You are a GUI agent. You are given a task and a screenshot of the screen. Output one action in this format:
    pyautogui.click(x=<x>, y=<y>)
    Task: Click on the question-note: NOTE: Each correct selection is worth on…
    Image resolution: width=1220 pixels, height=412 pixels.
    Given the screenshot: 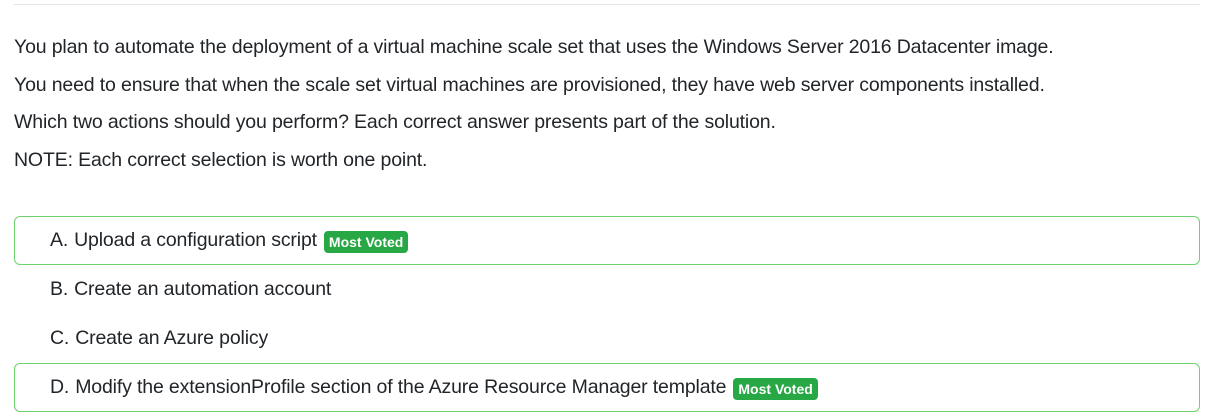 What is the action you would take?
    pyautogui.click(x=221, y=159)
    